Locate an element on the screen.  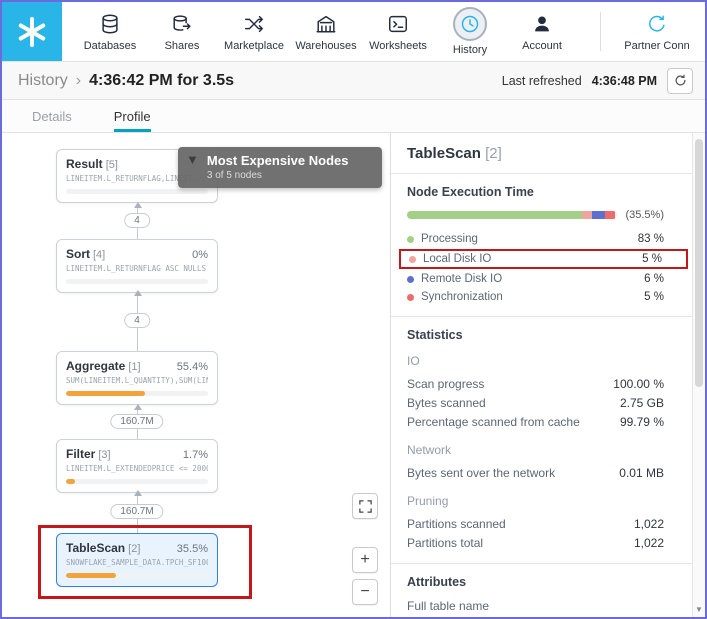
nav-label: Shares is located at coordinates (182, 46).